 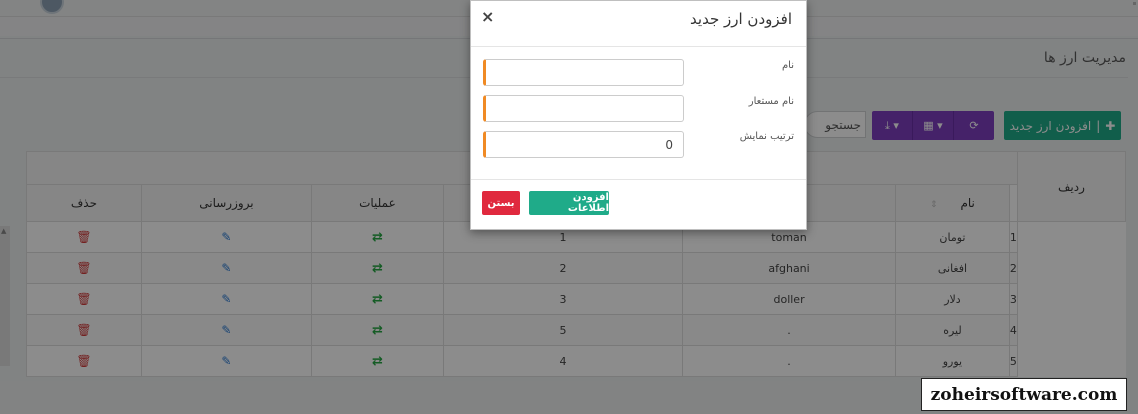 What do you see at coordinates (1024, 394) in the screenshot?
I see `watermark: zoheirsoftware.com` at bounding box center [1024, 394].